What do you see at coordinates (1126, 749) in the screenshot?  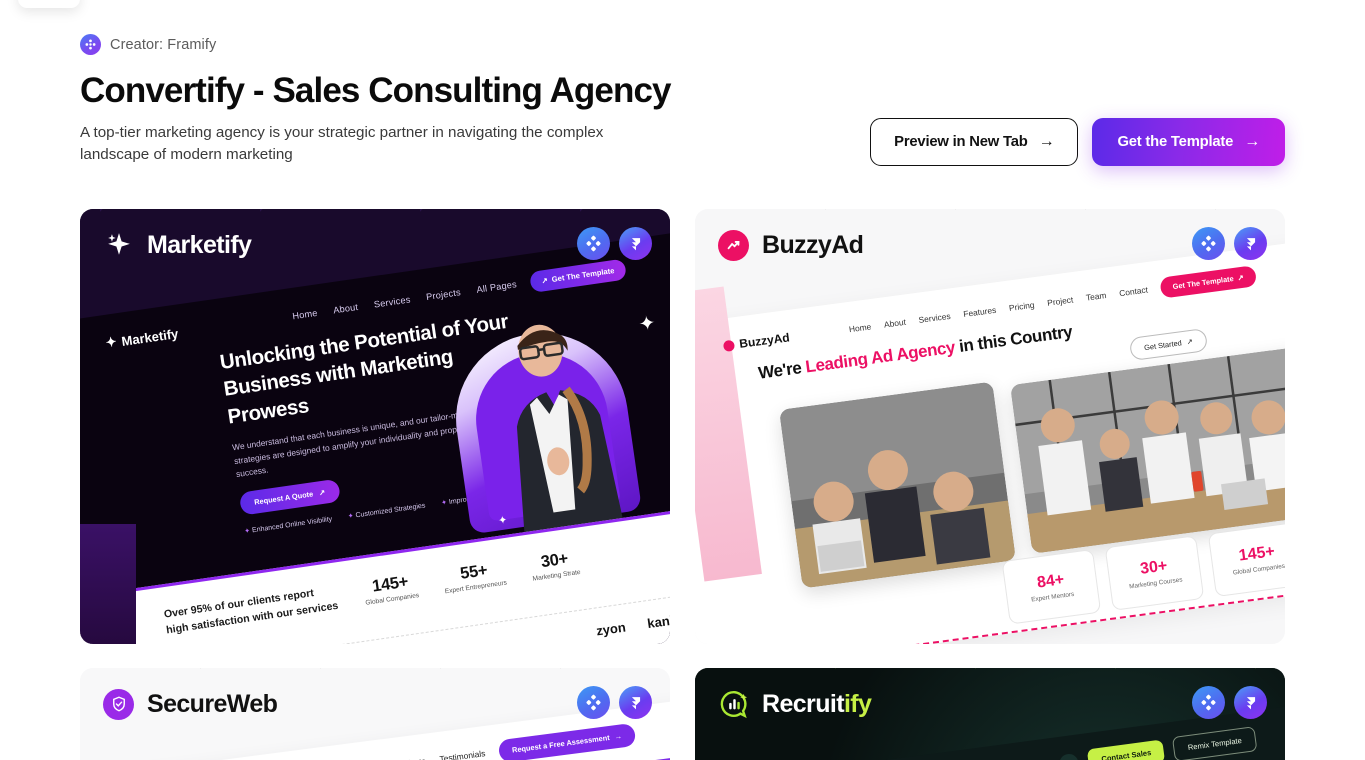 I see `mock-nav-cta-primary: Contact Sales` at bounding box center [1126, 749].